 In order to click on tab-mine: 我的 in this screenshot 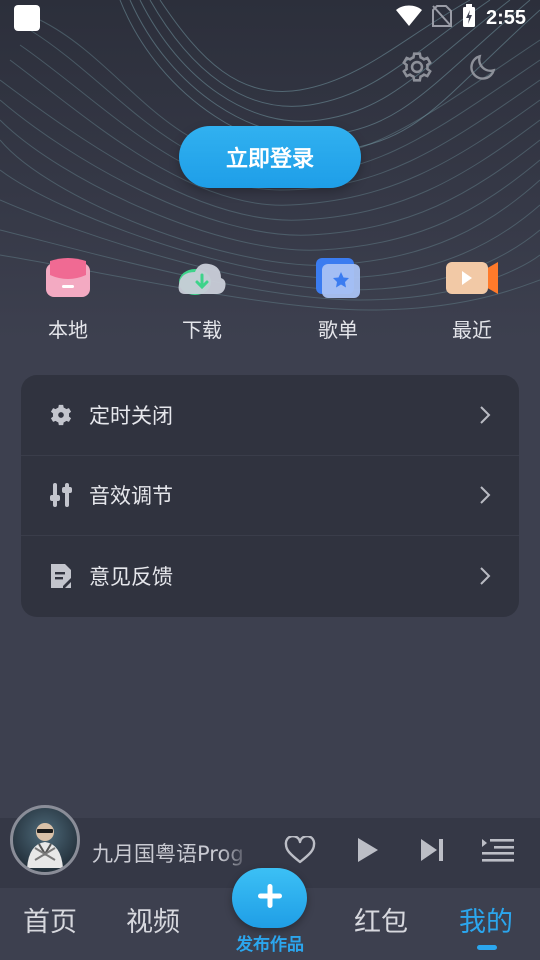, I will do `click(486, 919)`.